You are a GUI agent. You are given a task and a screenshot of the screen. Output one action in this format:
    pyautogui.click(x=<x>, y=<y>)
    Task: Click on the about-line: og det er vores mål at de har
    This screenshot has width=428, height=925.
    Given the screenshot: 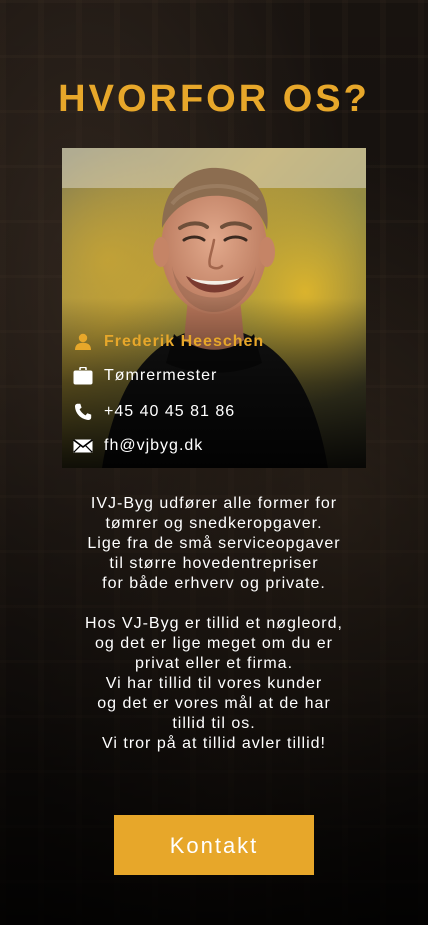 What is the action you would take?
    pyautogui.click(x=214, y=703)
    